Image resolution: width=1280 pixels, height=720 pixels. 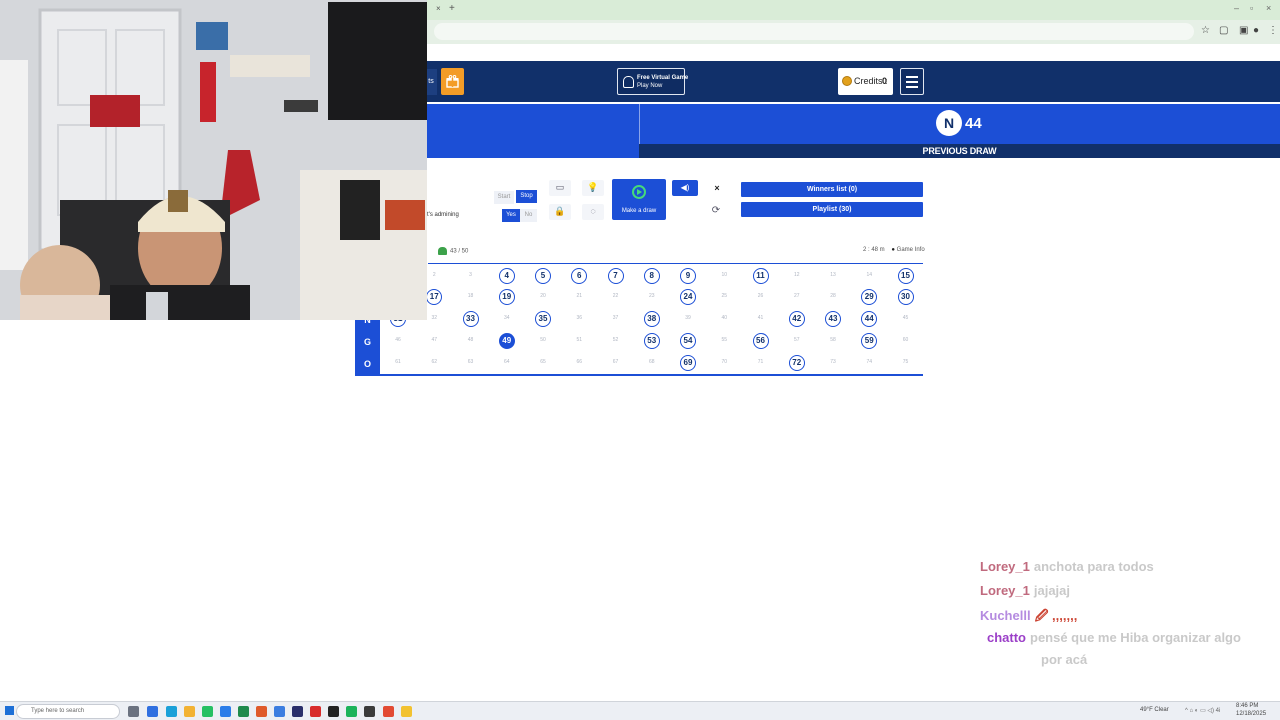 I want to click on bingo-number-50: 50, so click(x=543, y=340).